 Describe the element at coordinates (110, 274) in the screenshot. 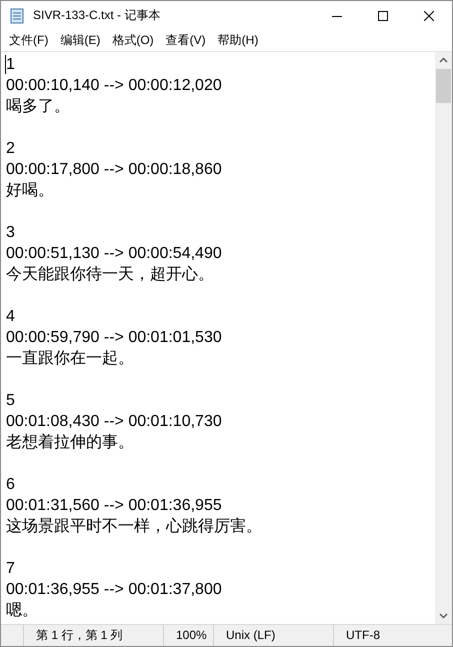

I see `subtitle-text: 今天能跟你待一天，超开心。` at that location.